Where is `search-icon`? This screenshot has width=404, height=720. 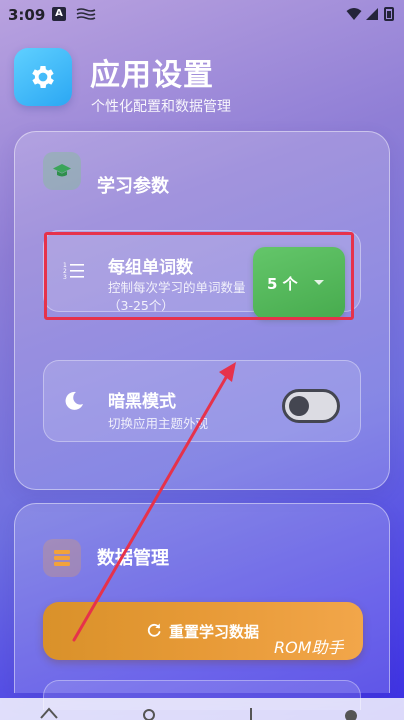 search-icon is located at coordinates (149, 712).